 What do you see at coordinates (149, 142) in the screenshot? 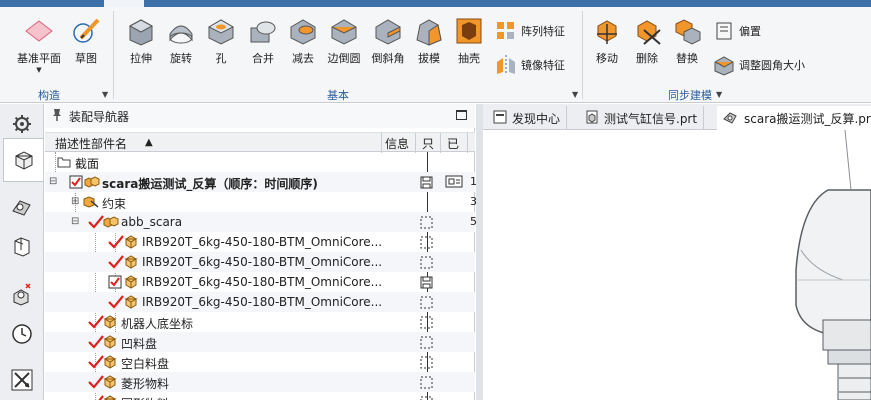
I see `sort-ascending-icon: ▲` at bounding box center [149, 142].